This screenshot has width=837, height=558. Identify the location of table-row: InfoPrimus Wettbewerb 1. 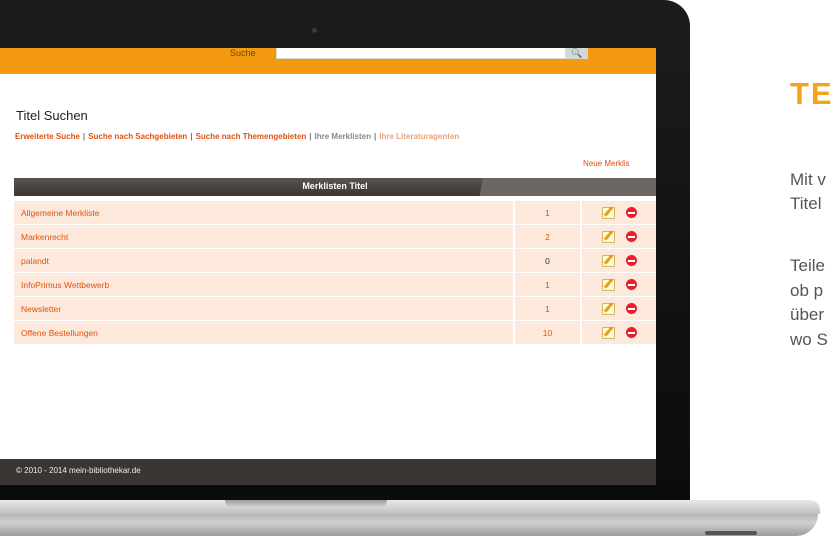
(335, 285).